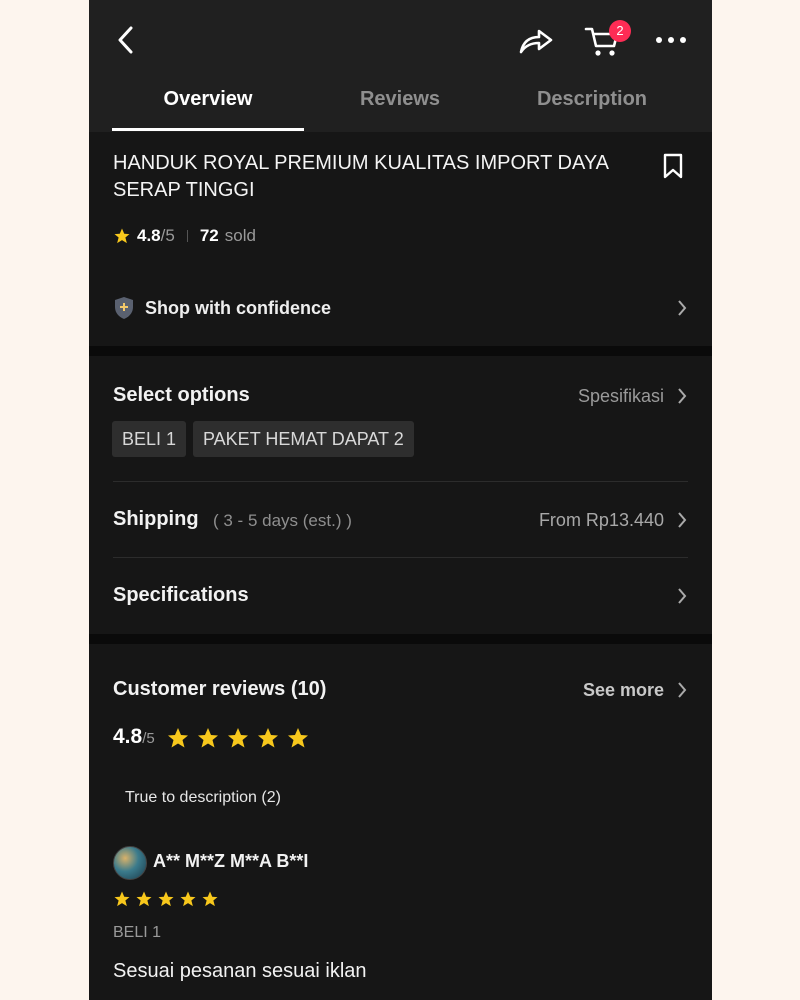 Image resolution: width=800 pixels, height=1000 pixels. Describe the element at coordinates (607, 40) in the screenshot. I see `cart-button: 2` at that location.